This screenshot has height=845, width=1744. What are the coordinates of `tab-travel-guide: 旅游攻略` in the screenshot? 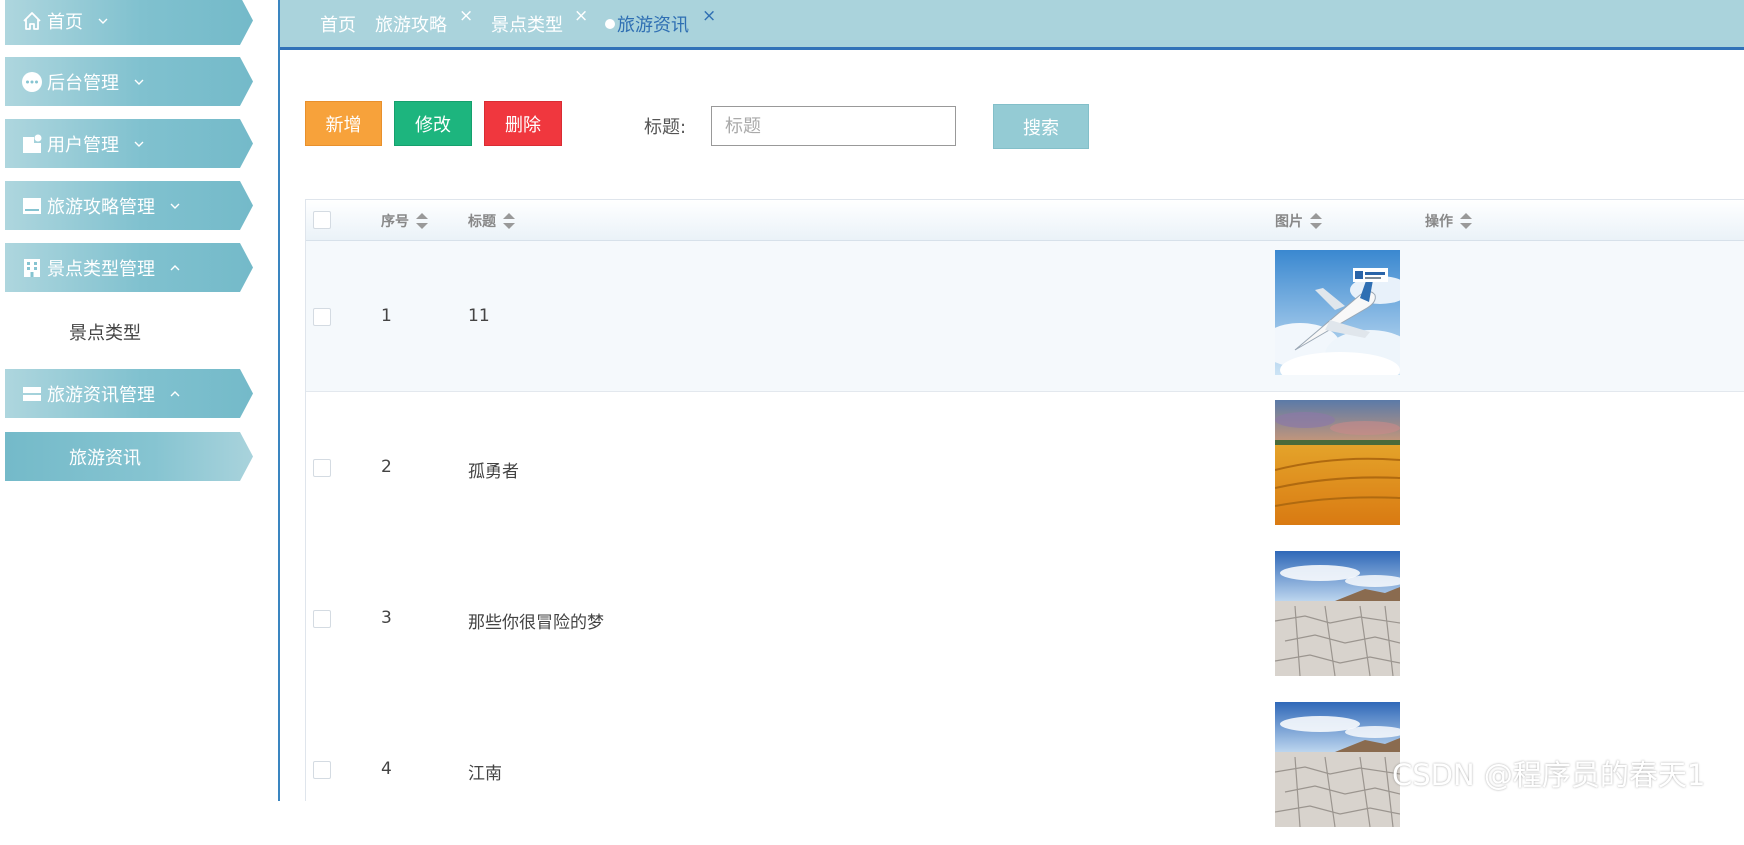 It's located at (411, 23).